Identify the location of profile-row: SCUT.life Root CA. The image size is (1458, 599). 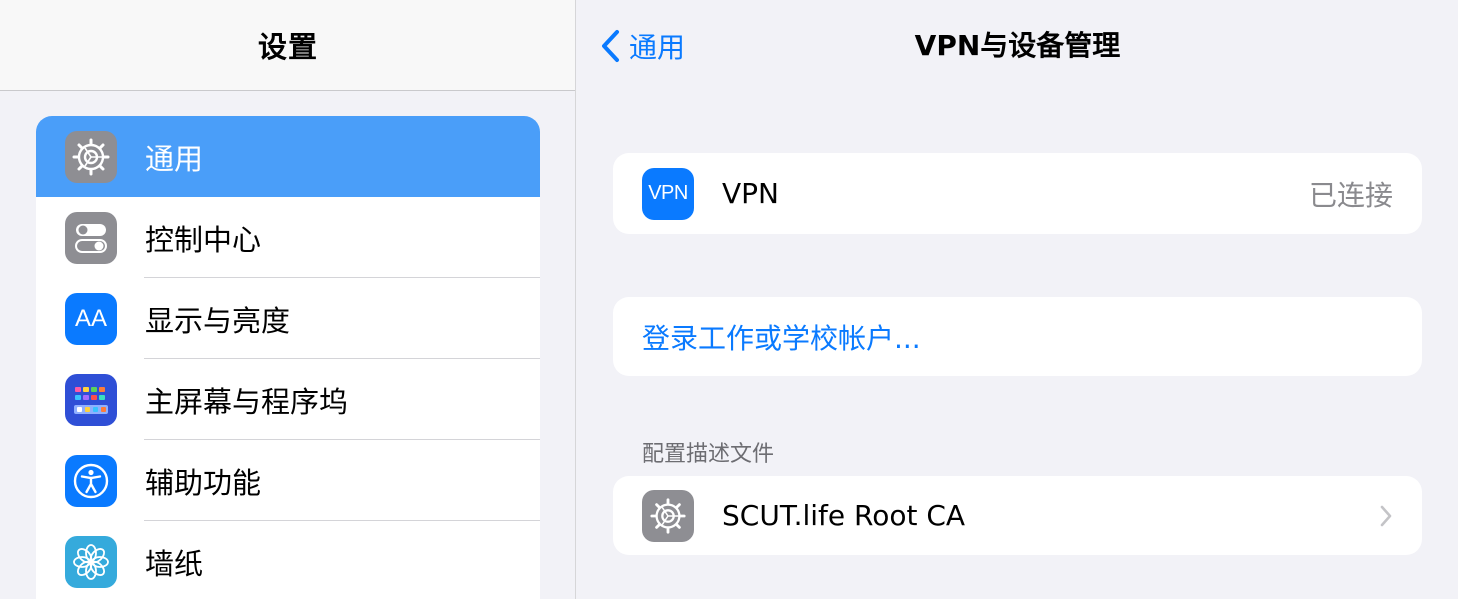
(1017, 515).